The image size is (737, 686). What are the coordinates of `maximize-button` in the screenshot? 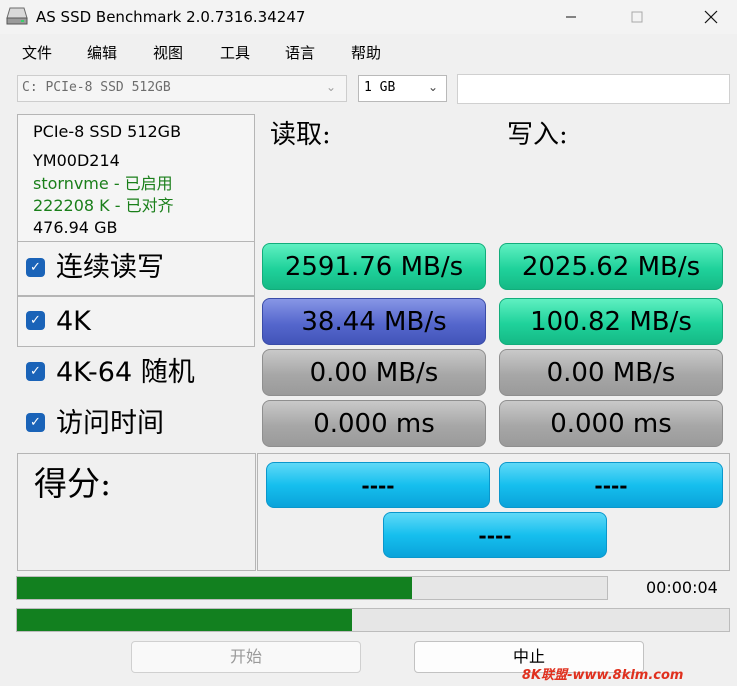 It's located at (637, 17).